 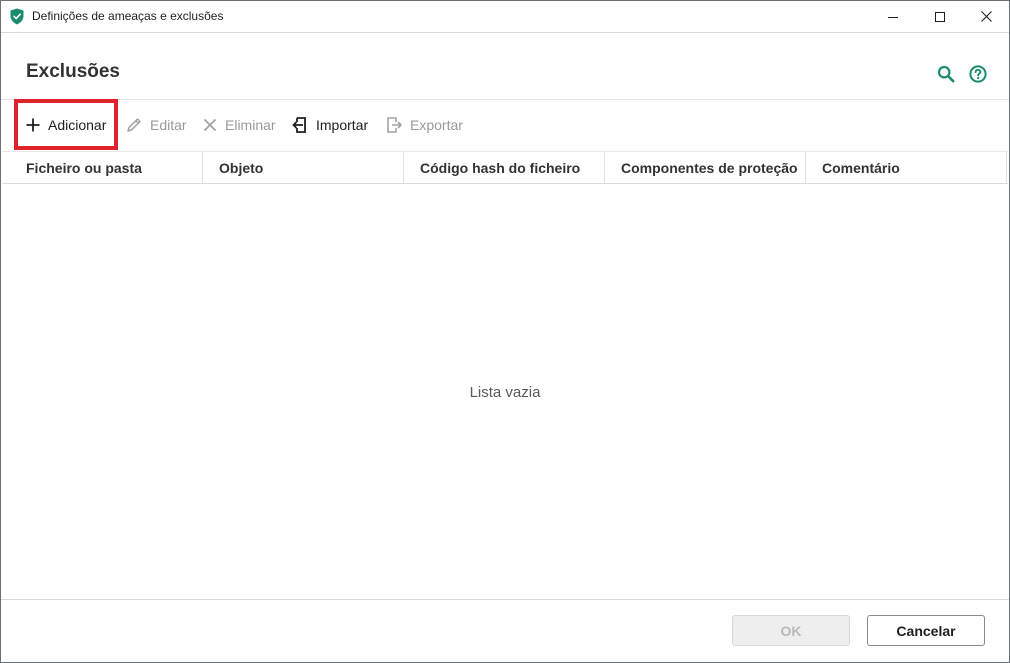 I want to click on edit-button-label: Editar, so click(x=168, y=125).